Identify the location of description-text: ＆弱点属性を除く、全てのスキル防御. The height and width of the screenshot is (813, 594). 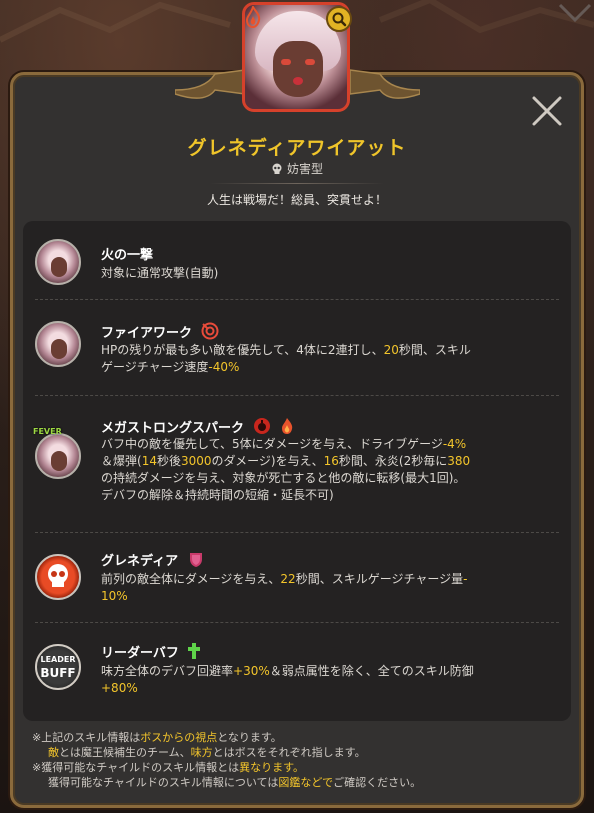
(371, 671).